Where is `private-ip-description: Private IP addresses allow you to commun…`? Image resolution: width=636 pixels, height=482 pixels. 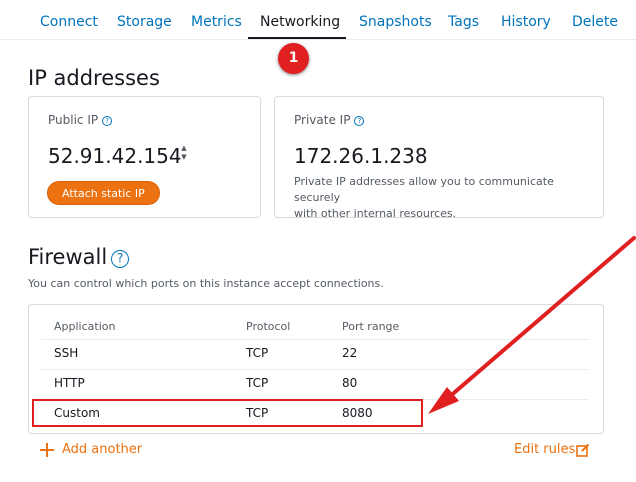 private-ip-description: Private IP addresses allow you to commun… is located at coordinates (448, 198).